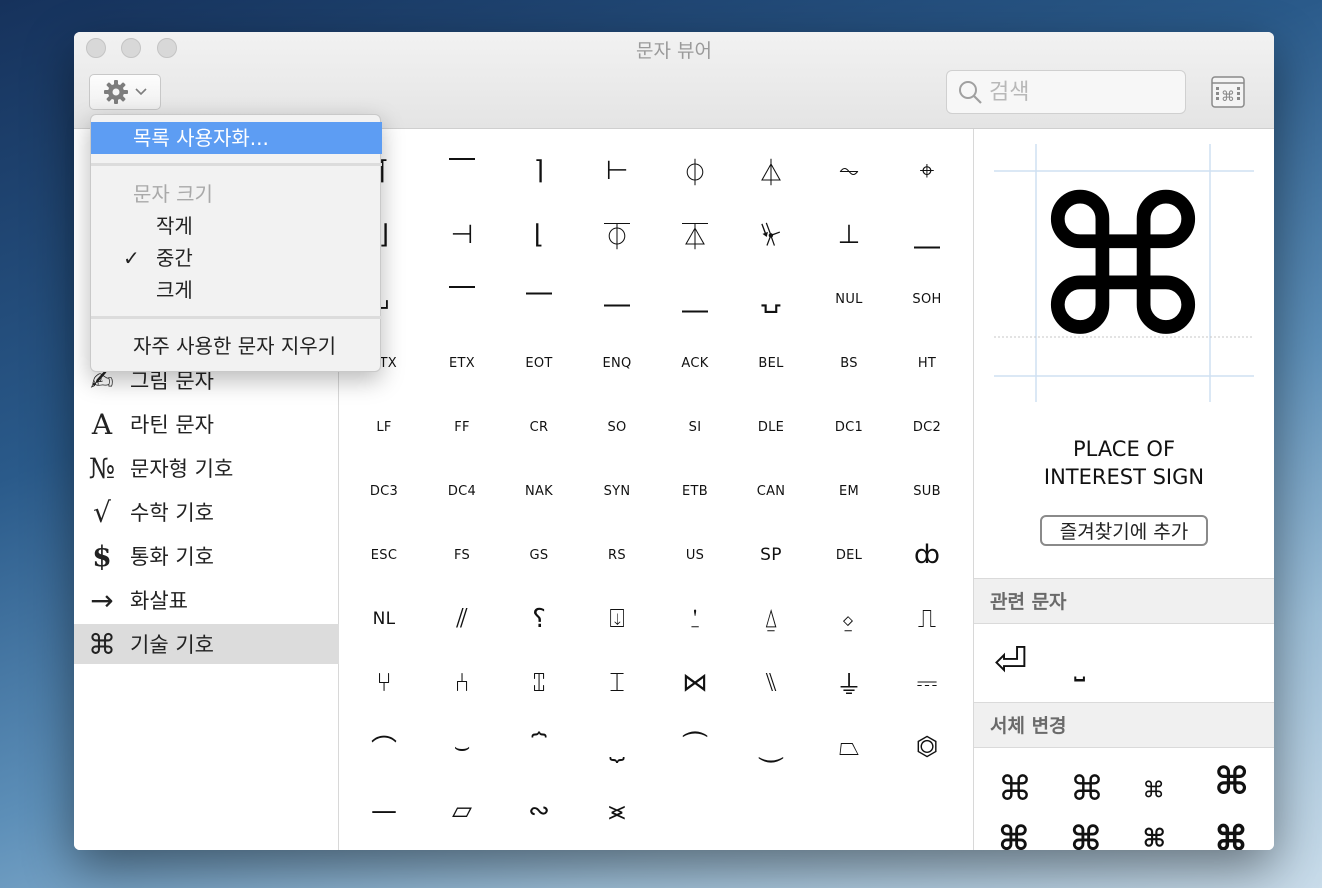  What do you see at coordinates (695, 747) in the screenshot?
I see `char-cell: ⏜` at bounding box center [695, 747].